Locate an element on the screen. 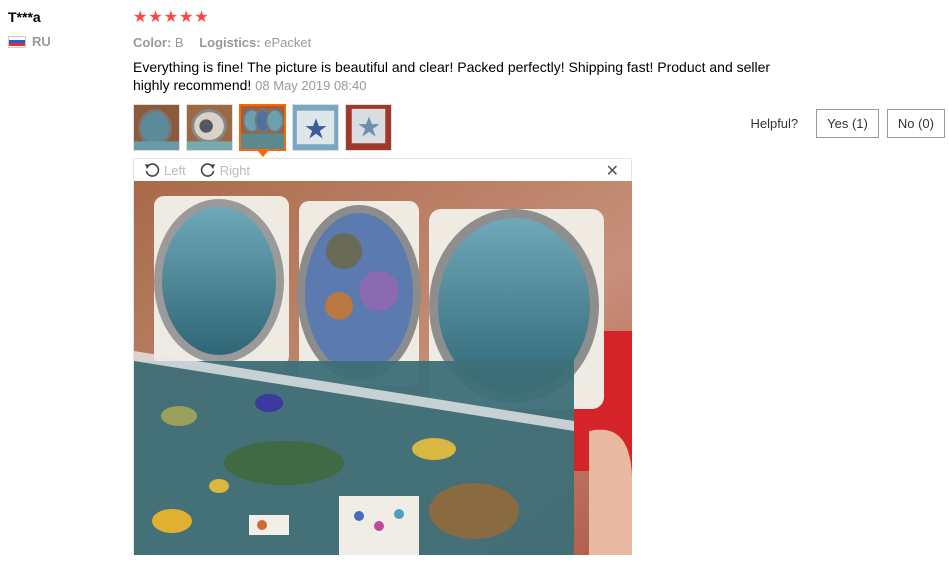 Image resolution: width=949 pixels, height=568 pixels. helpful-vote: Helpful? Yes (1) No (0) is located at coordinates (847, 123).